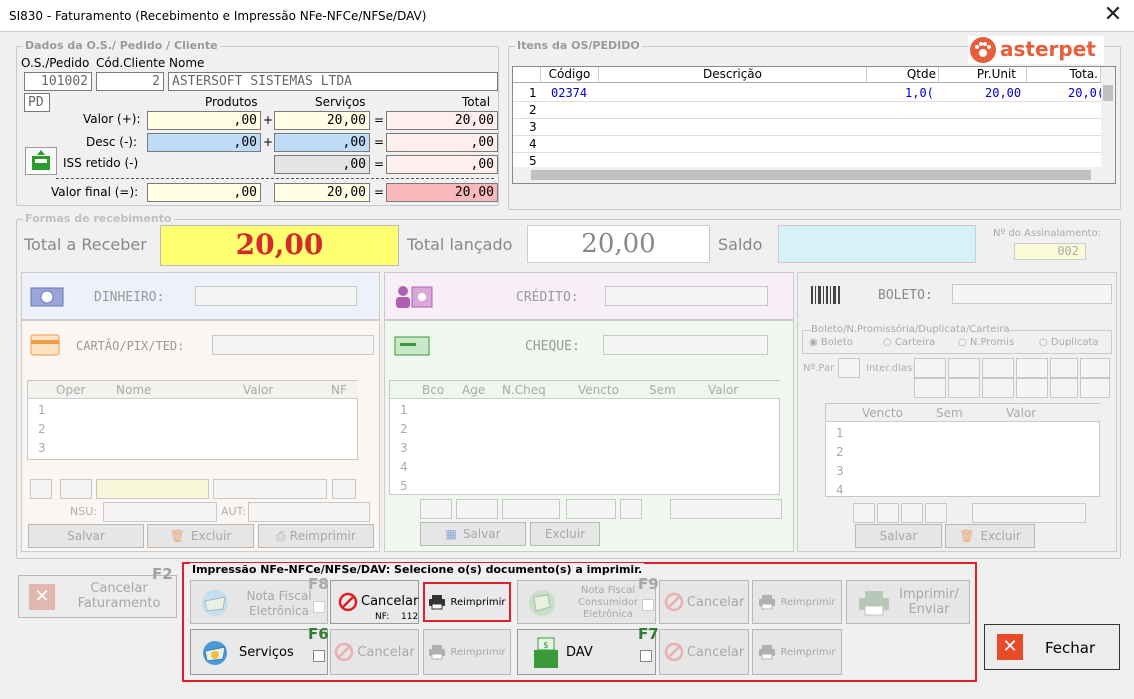 The width and height of the screenshot is (1134, 699). I want to click on dav-cancelar-button: Cancelar, so click(704, 652).